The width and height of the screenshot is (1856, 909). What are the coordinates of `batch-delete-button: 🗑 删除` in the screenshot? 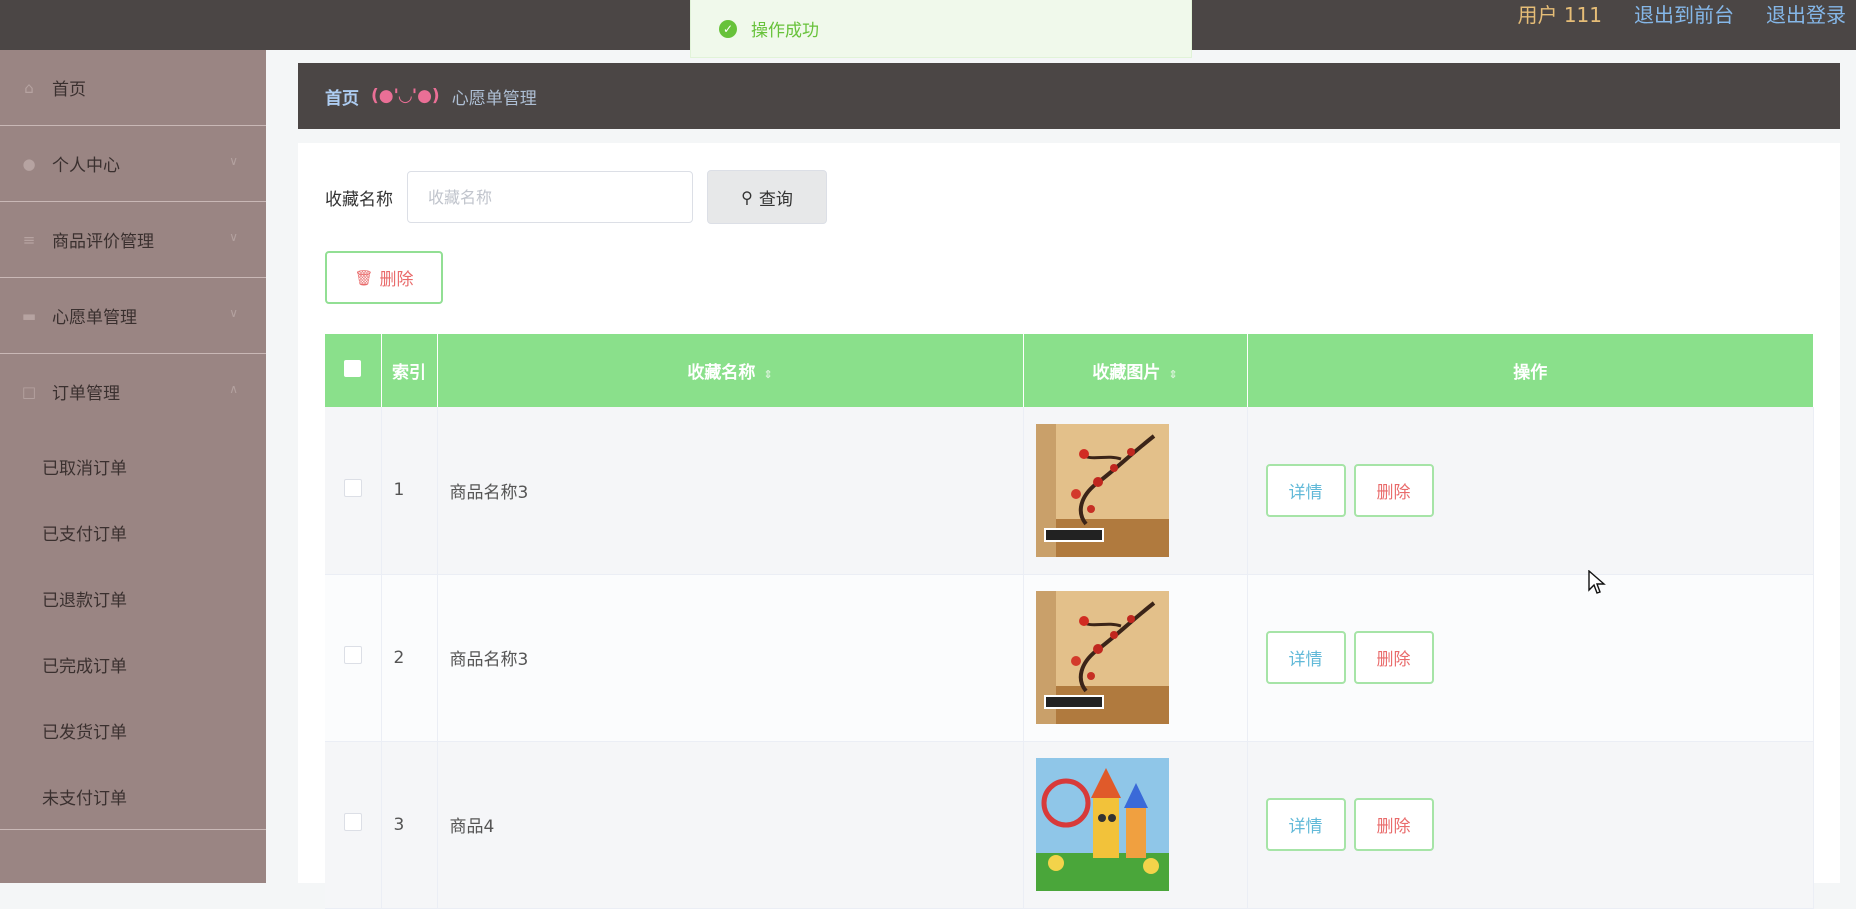 It's located at (384, 277).